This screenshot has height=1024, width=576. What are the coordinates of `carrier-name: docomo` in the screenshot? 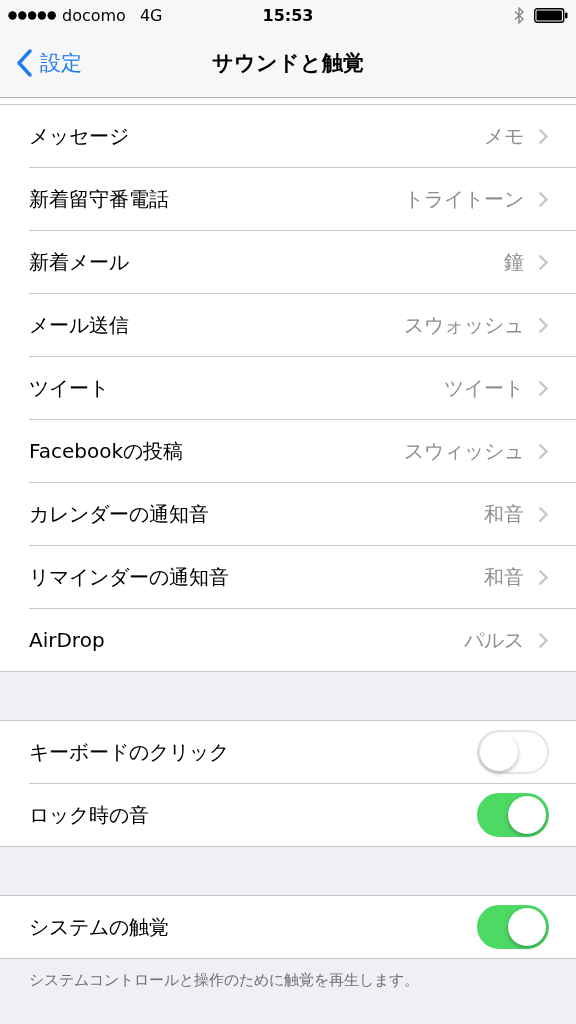 It's located at (94, 15).